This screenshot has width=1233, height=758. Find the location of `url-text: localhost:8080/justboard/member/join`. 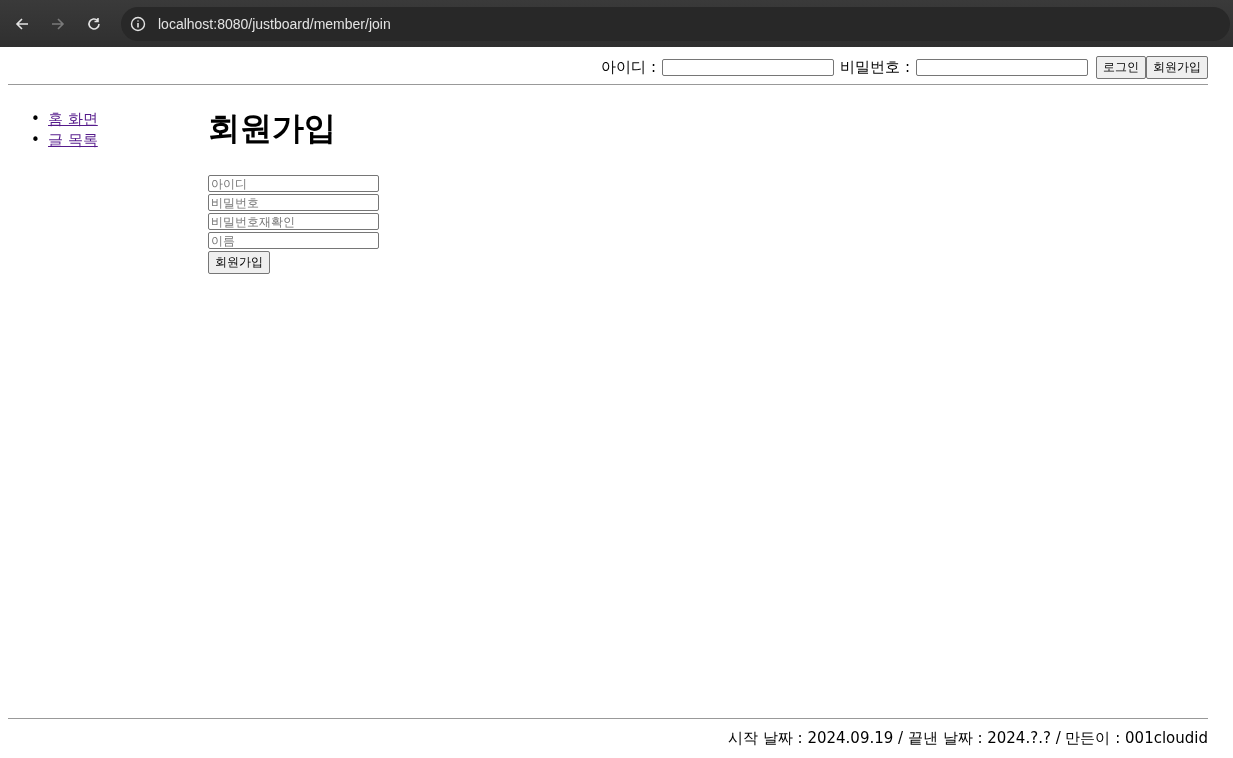

url-text: localhost:8080/justboard/member/join is located at coordinates (274, 23).